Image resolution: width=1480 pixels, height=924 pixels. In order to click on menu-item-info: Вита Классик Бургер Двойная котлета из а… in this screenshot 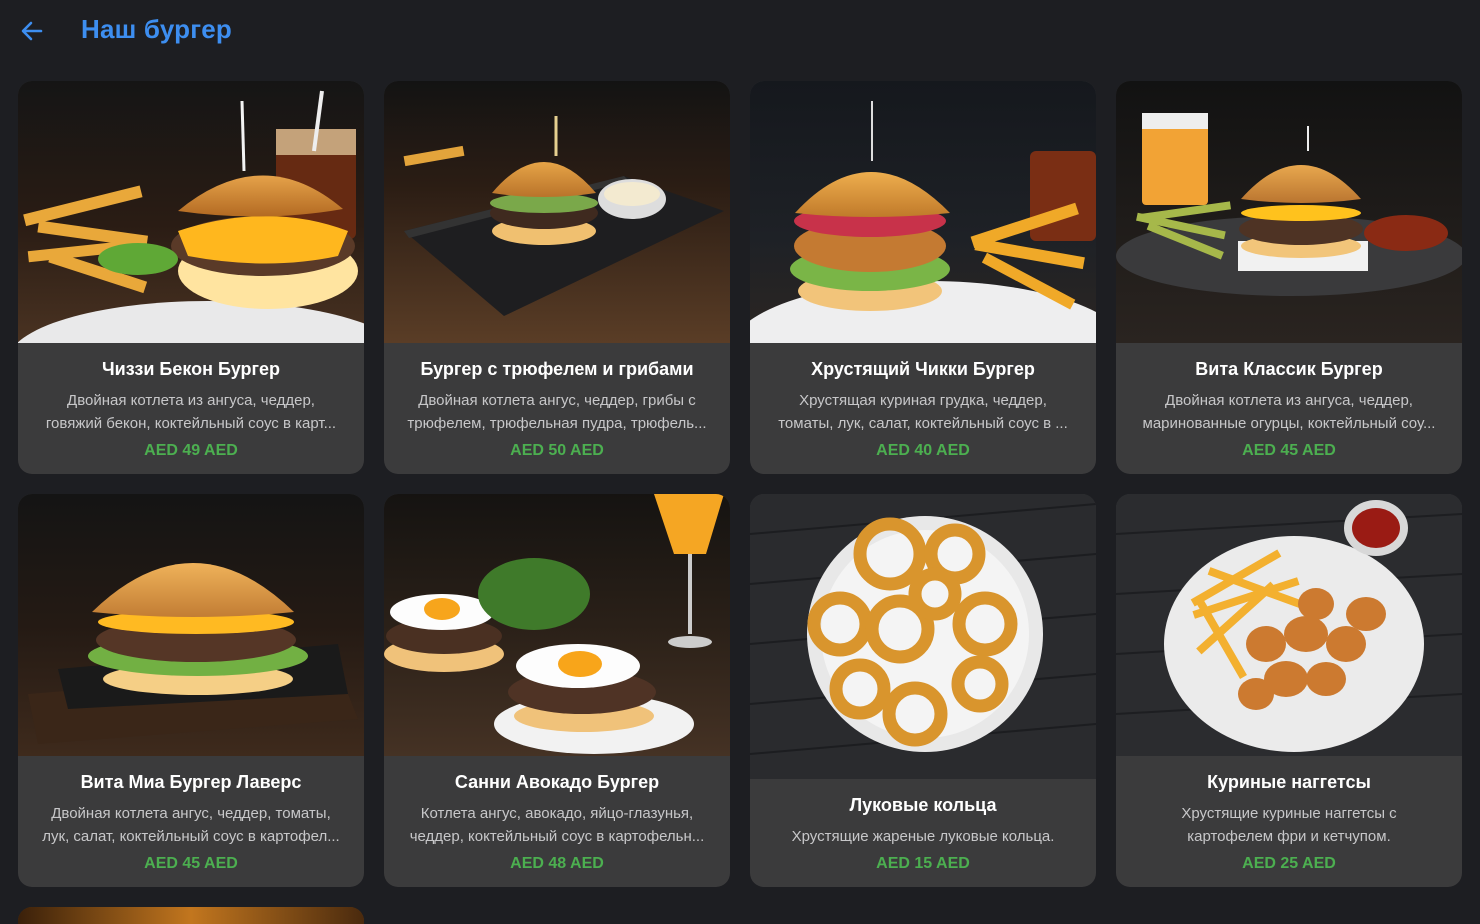, I will do `click(1289, 416)`.